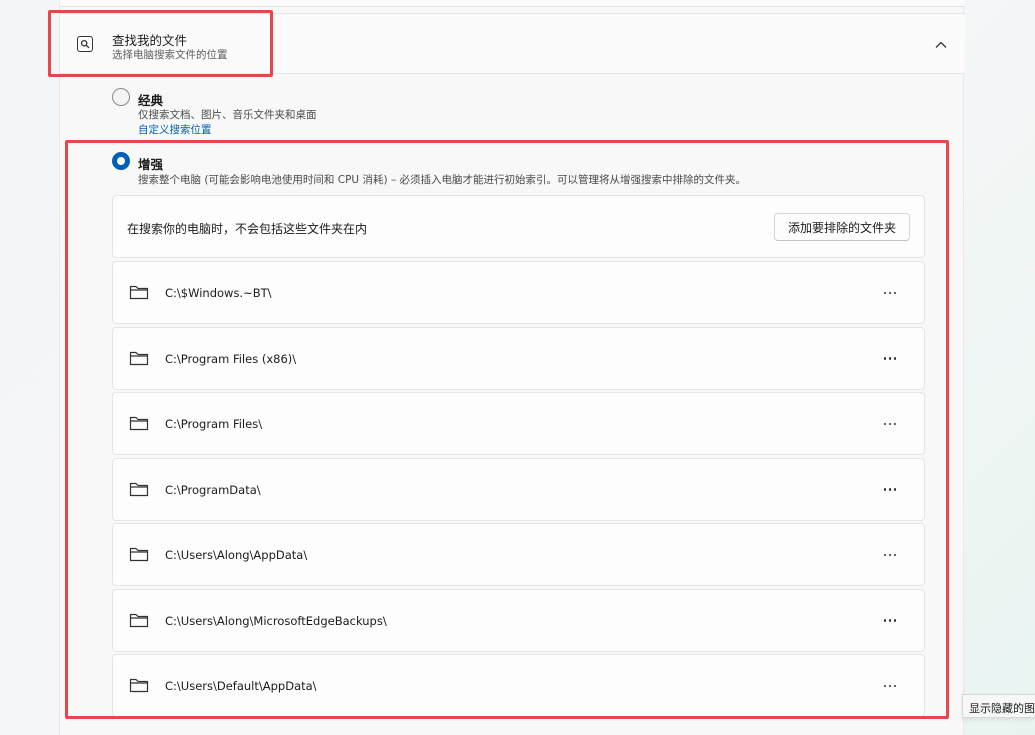 The width and height of the screenshot is (1035, 735). Describe the element at coordinates (247, 229) in the screenshot. I see `excluded-folders-text: 在搜索你的电脑时，不会包括这些文件夹在内` at that location.